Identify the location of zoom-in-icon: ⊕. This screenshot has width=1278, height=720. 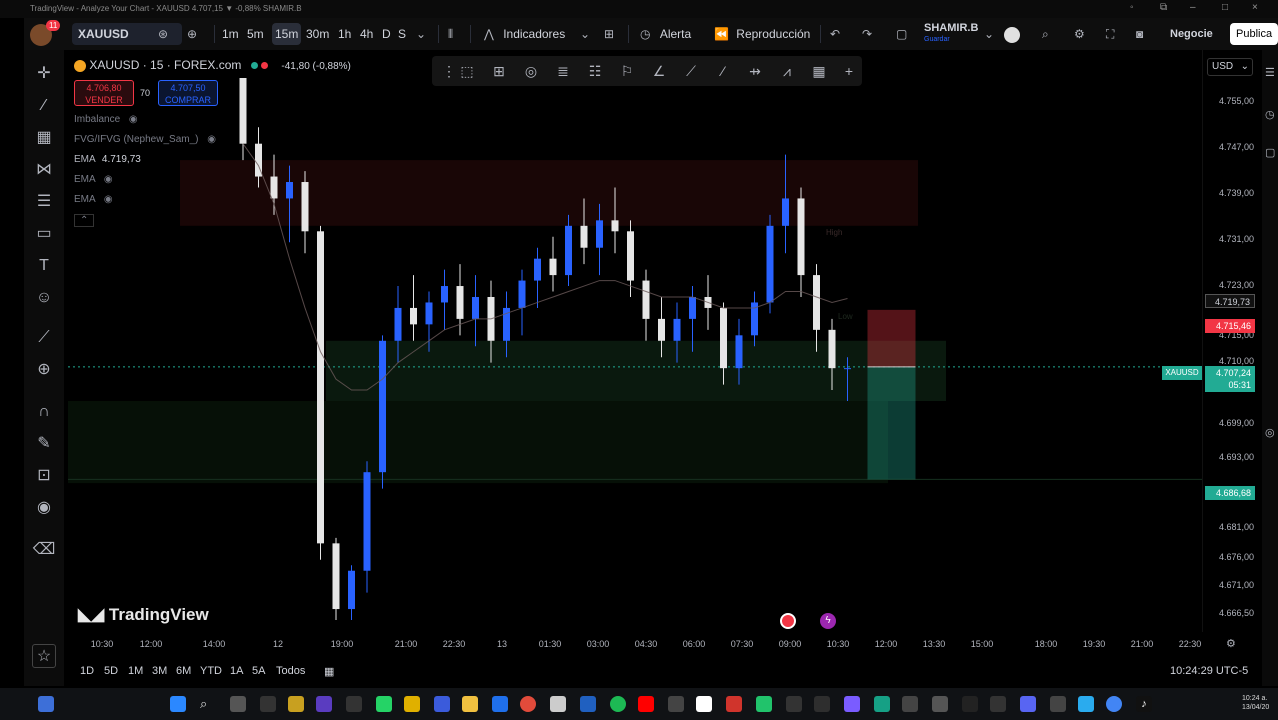
(44, 370).